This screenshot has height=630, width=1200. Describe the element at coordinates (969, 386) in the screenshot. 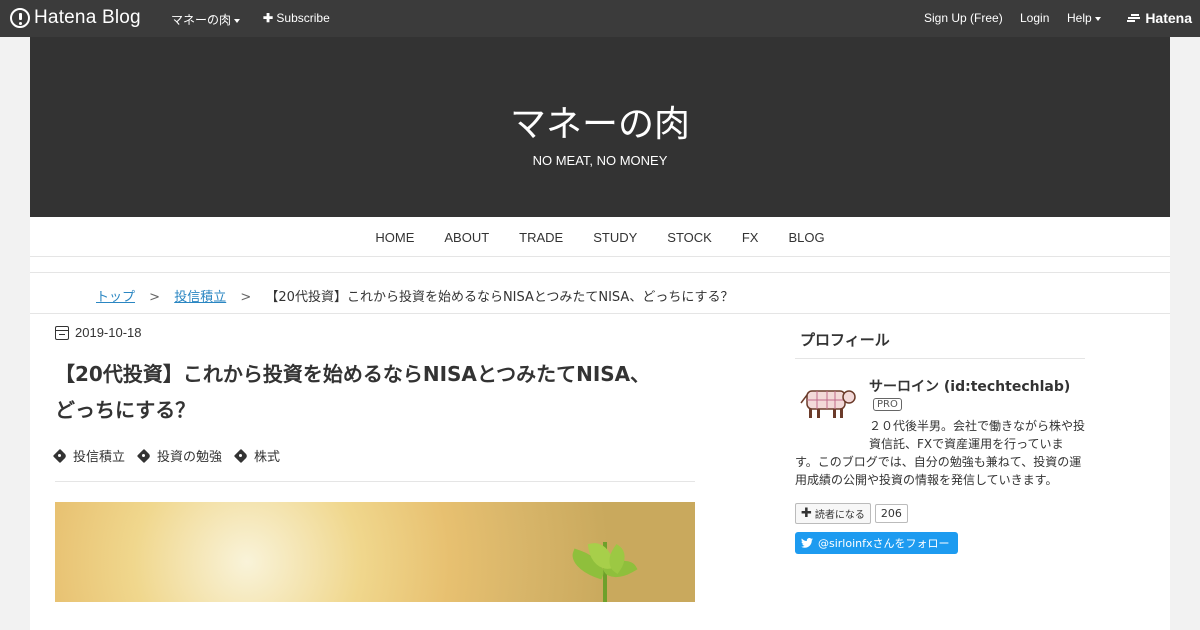

I see `profile-name: サーロイン (id:techtechlab)` at that location.